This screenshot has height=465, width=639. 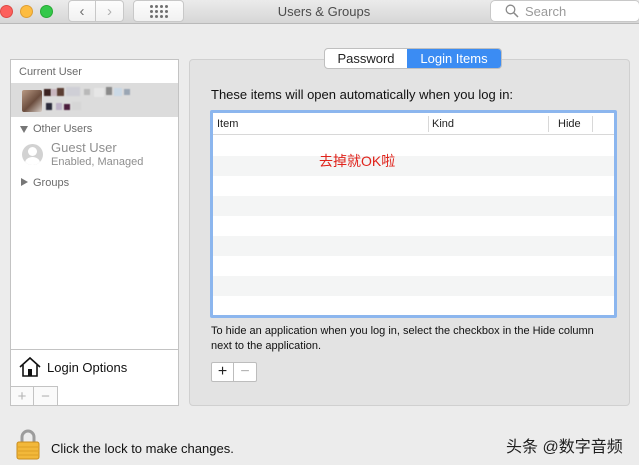 What do you see at coordinates (84, 147) in the screenshot?
I see `guest-user-name: Guest User` at bounding box center [84, 147].